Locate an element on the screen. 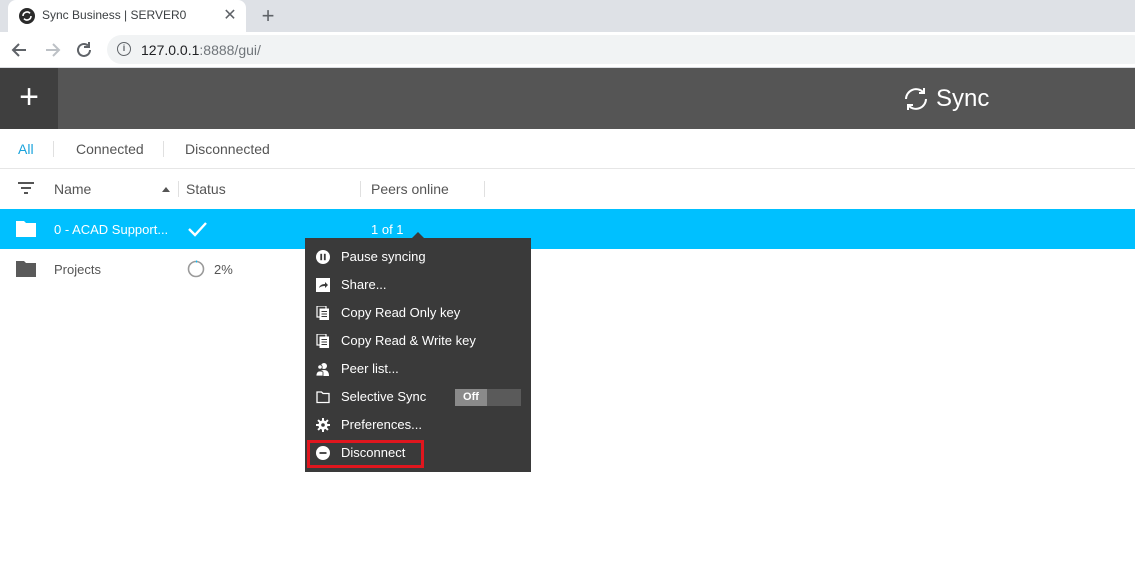 Image resolution: width=1135 pixels, height=570 pixels. selective-sync-toggle: Off is located at coordinates (488, 397).